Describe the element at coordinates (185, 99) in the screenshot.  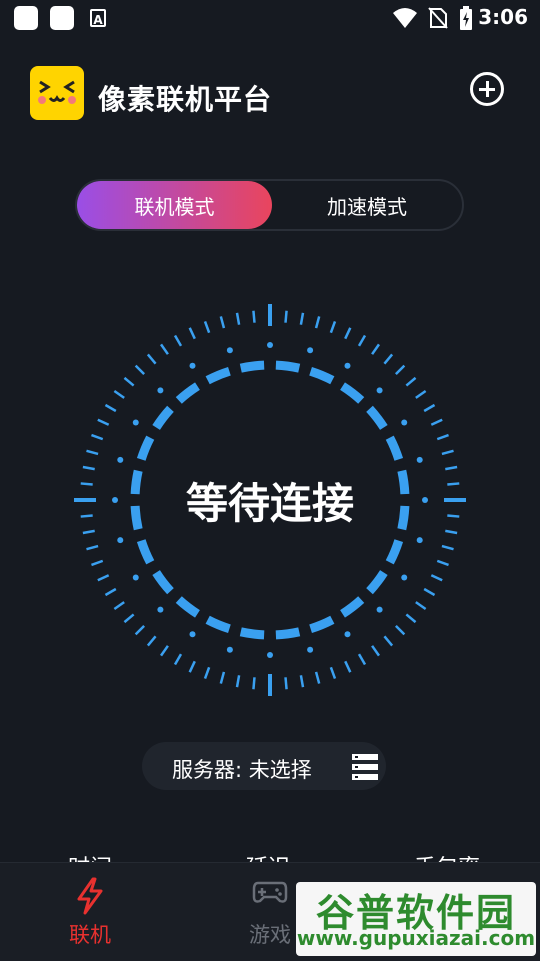
I see `app-title: 像素联机平台` at that location.